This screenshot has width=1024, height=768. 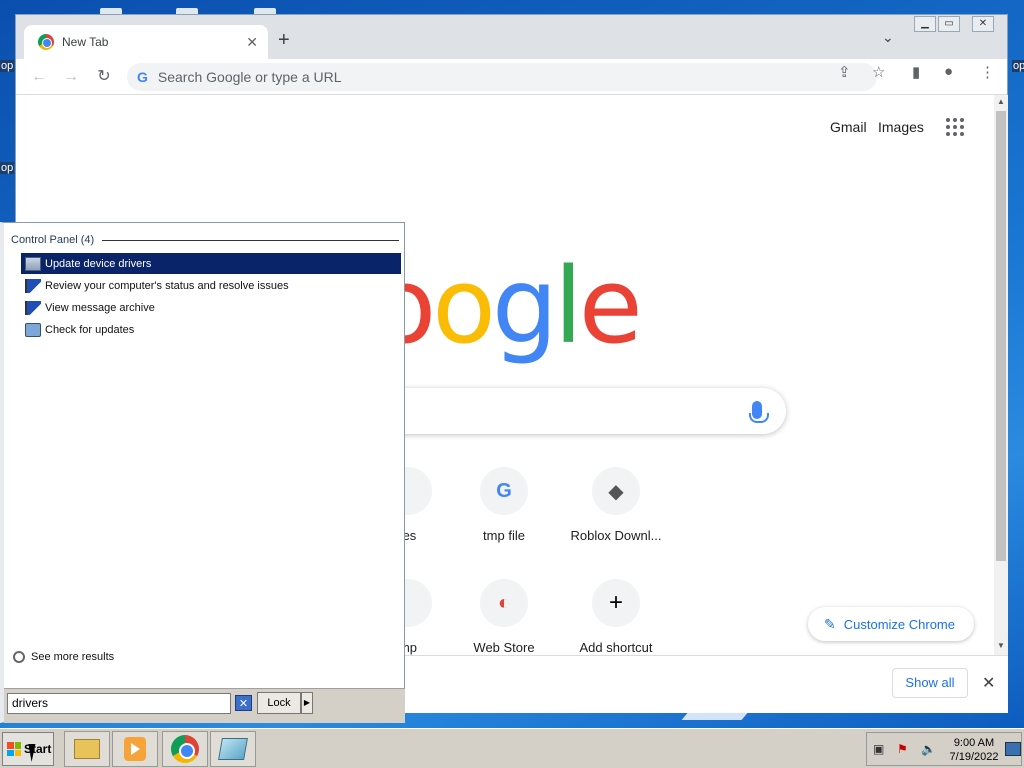 I want to click on maximize-button: ▭, so click(x=949, y=24).